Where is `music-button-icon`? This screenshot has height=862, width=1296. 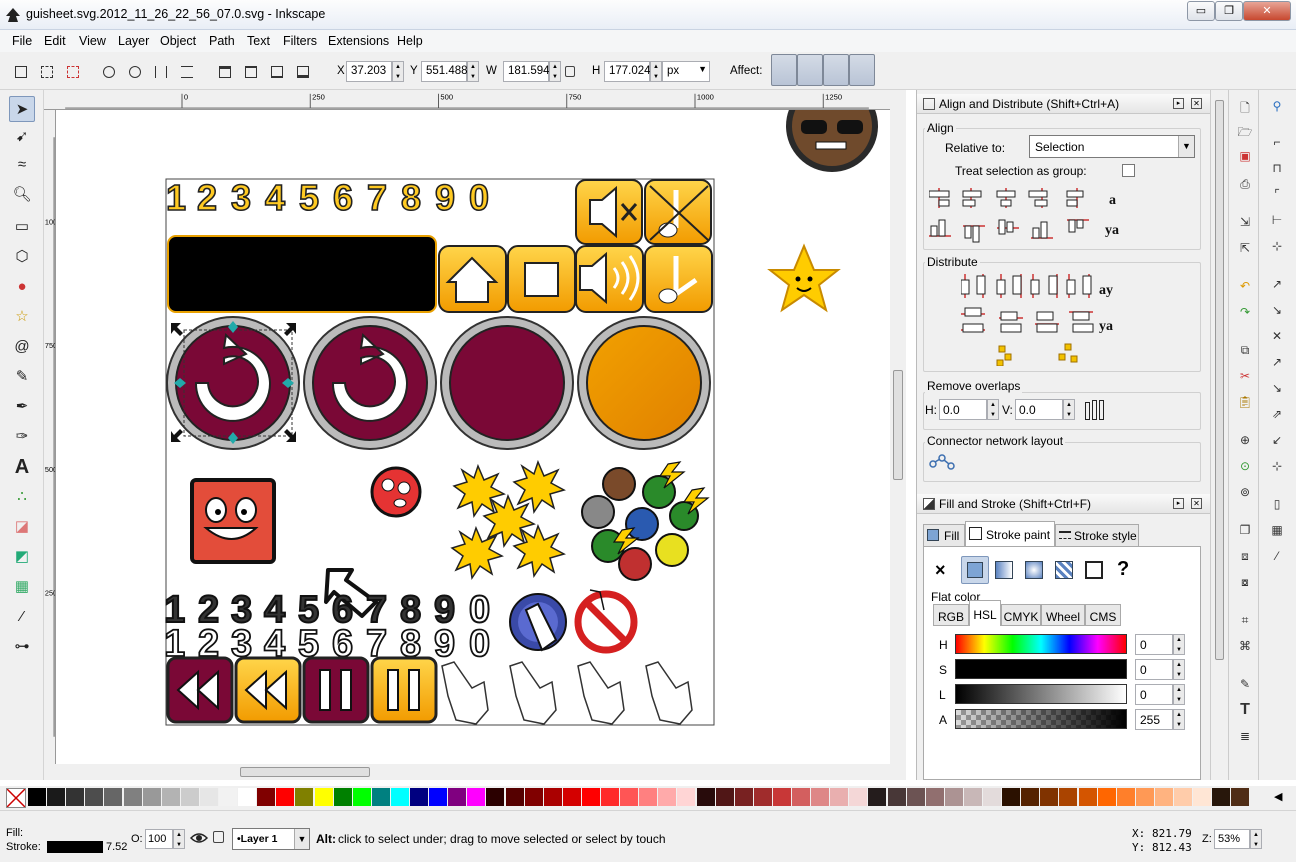
music-button-icon is located at coordinates (678, 279).